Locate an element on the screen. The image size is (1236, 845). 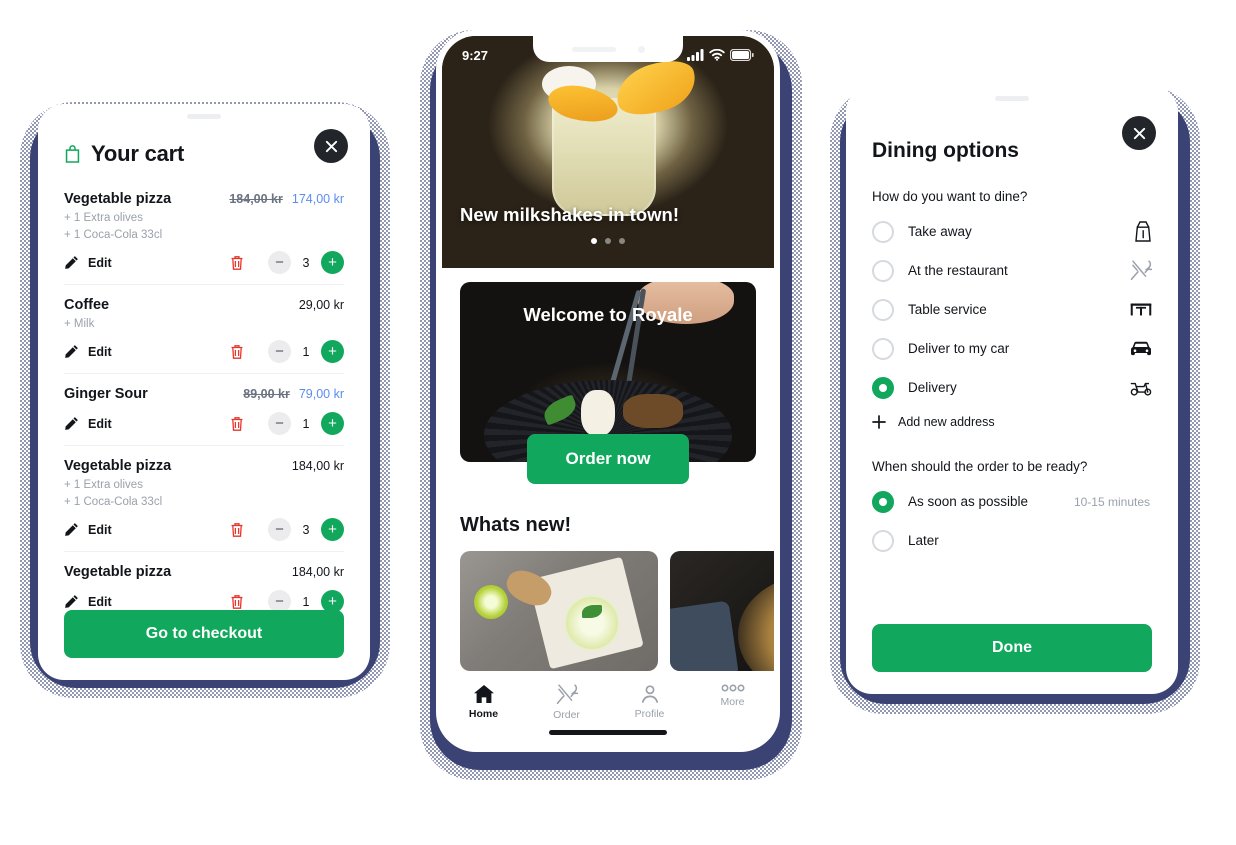
cutlery-icon is located at coordinates (1141, 270).